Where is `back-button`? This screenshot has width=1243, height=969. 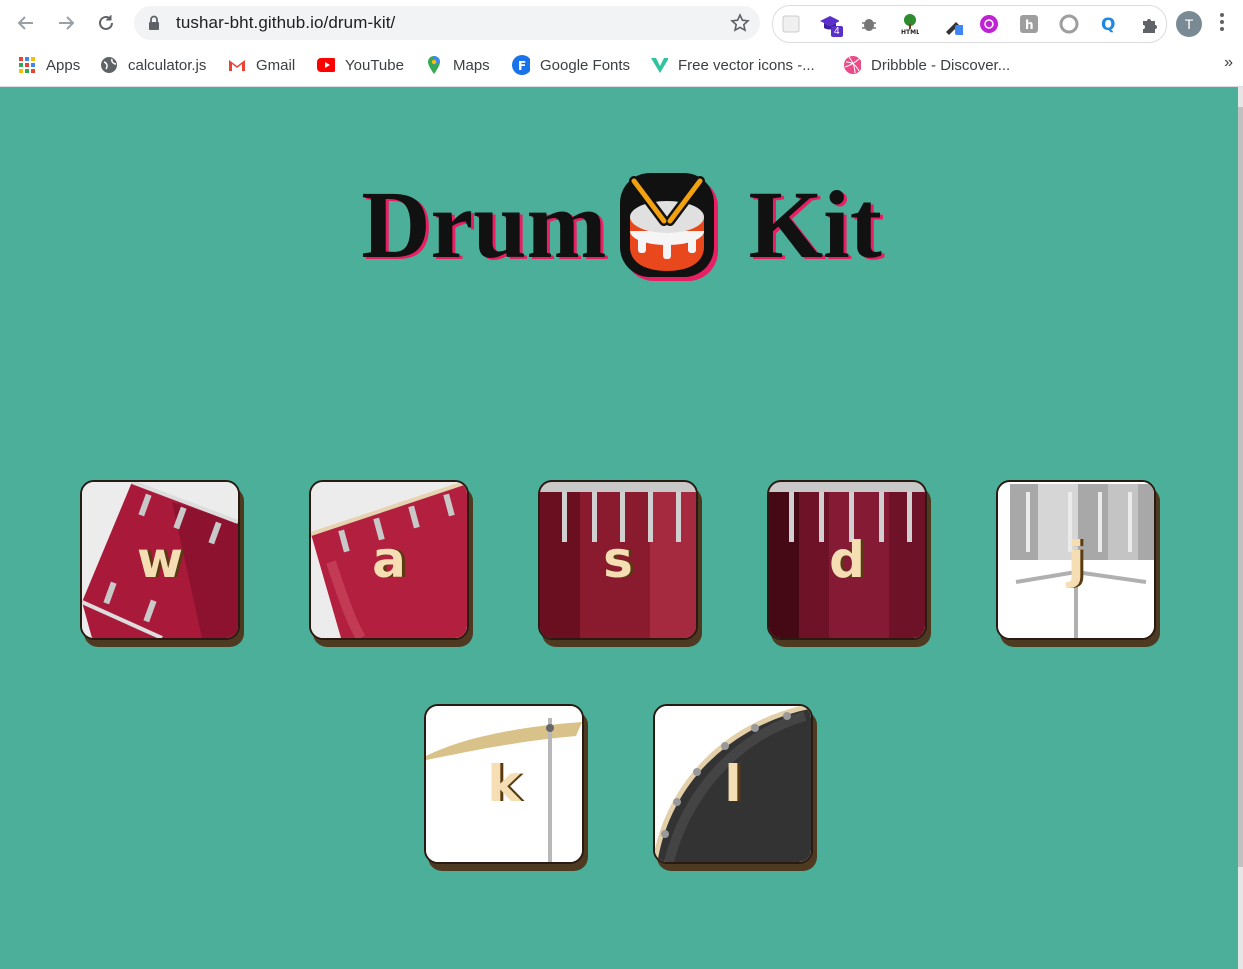
back-button is located at coordinates (26, 23).